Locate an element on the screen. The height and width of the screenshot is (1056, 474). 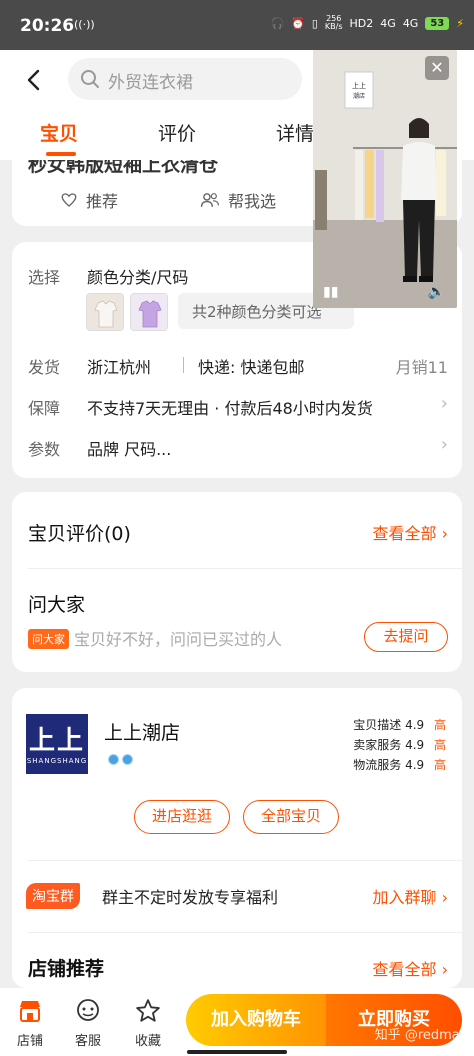
svg-text: 潮店 is located at coordinates (359, 96).